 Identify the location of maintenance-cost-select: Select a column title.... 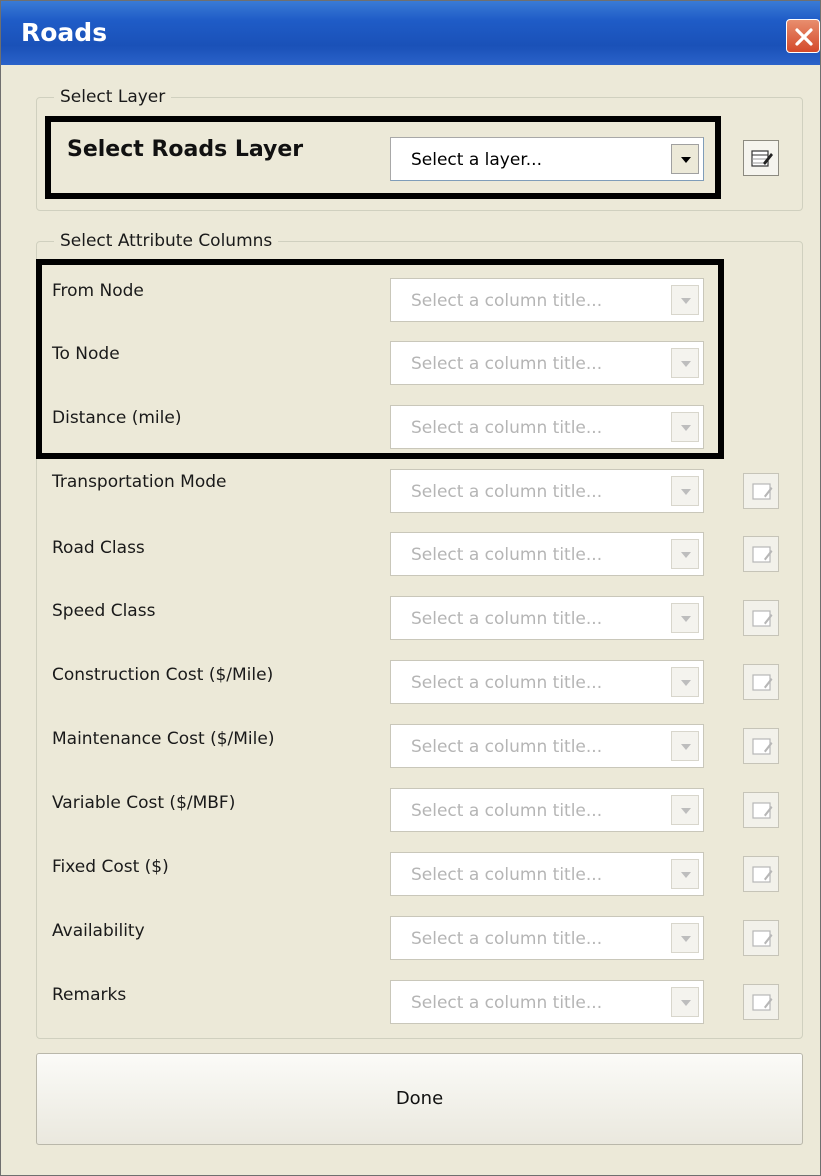
(547, 746).